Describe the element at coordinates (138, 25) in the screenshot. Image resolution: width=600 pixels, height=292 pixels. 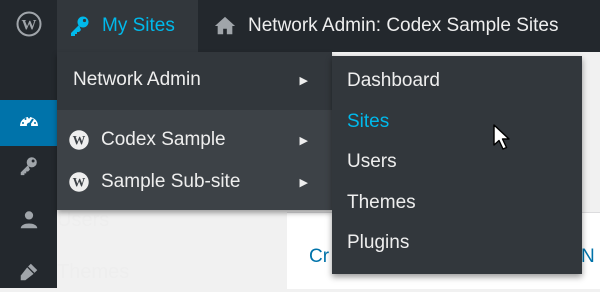
I see `my-sites-label: My Sites` at that location.